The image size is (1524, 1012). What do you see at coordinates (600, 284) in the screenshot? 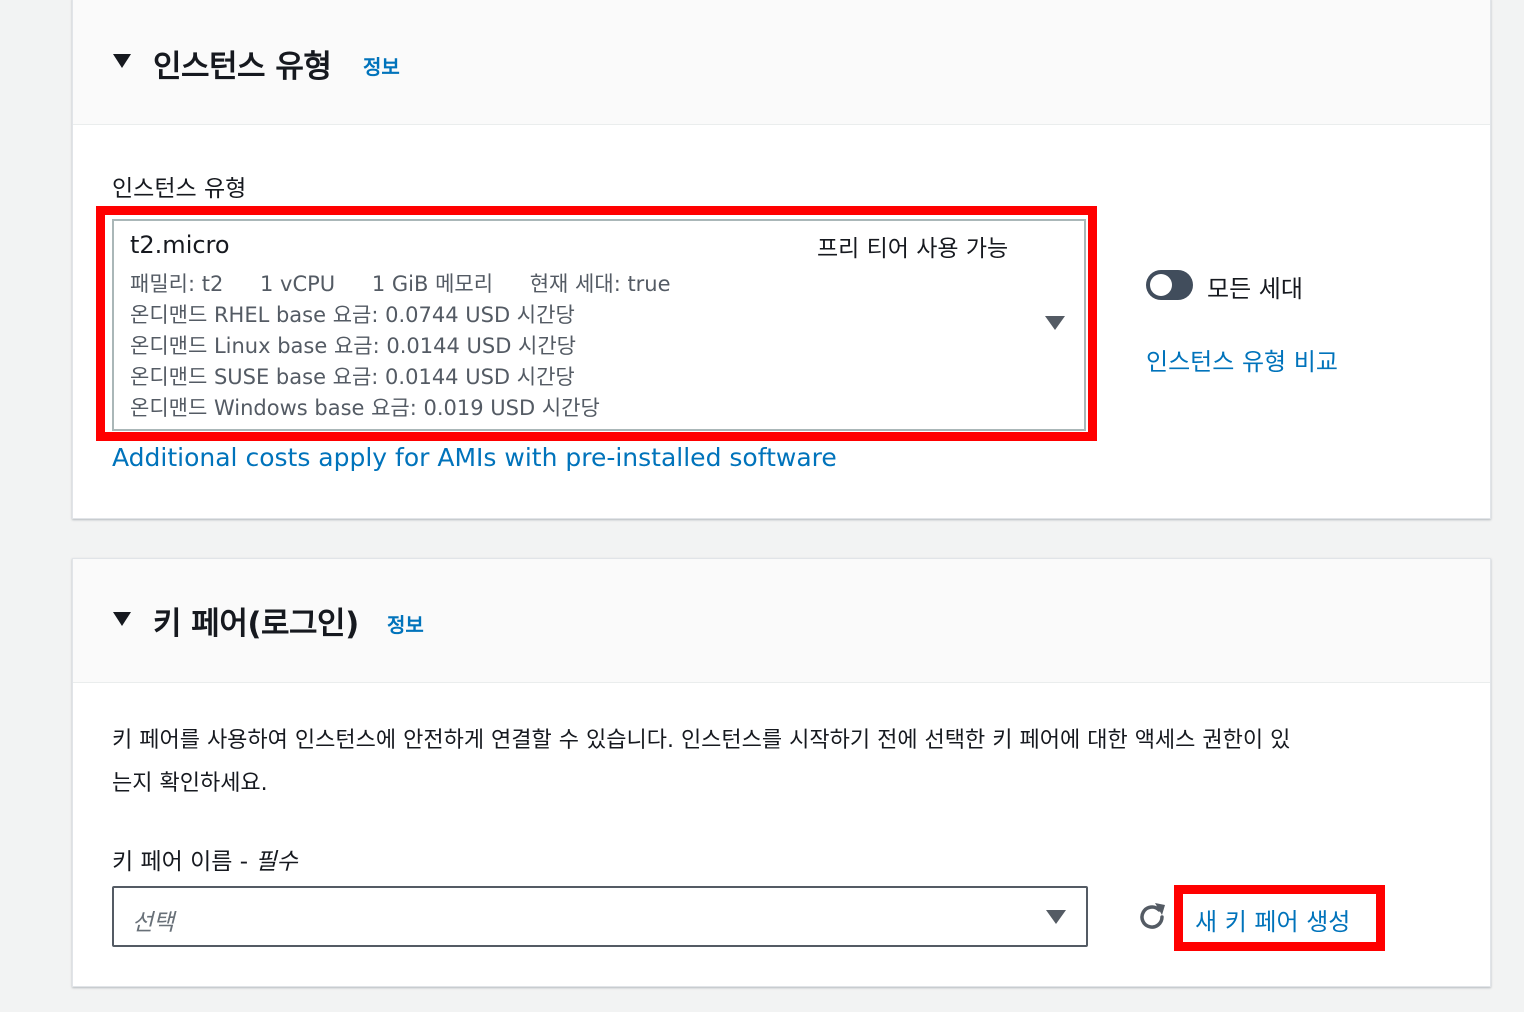
I see `spec-generation: 현재 세대: true` at bounding box center [600, 284].